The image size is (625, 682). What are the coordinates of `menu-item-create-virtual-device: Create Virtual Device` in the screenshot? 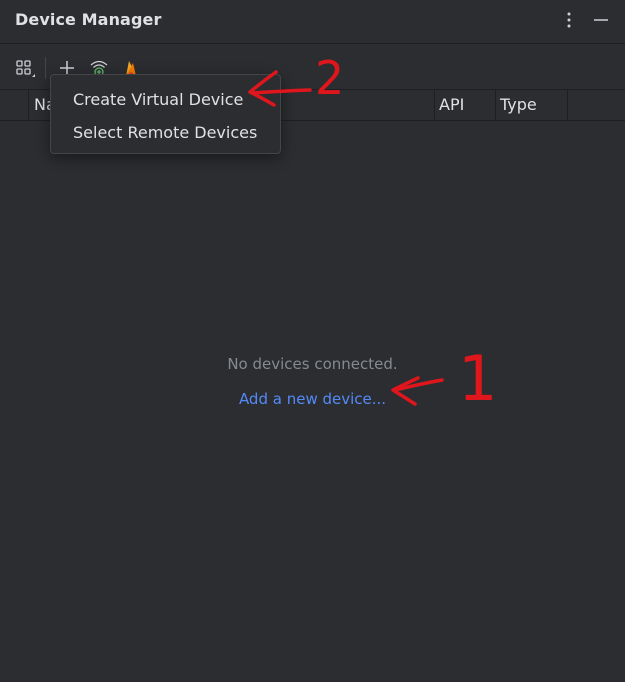 It's located at (165, 99).